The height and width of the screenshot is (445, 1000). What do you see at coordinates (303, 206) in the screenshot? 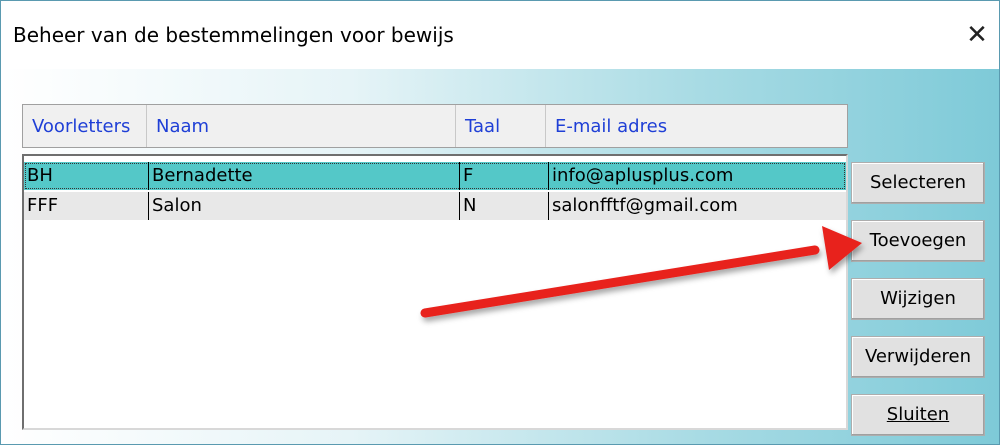
I see `cell-naam: Salon` at bounding box center [303, 206].